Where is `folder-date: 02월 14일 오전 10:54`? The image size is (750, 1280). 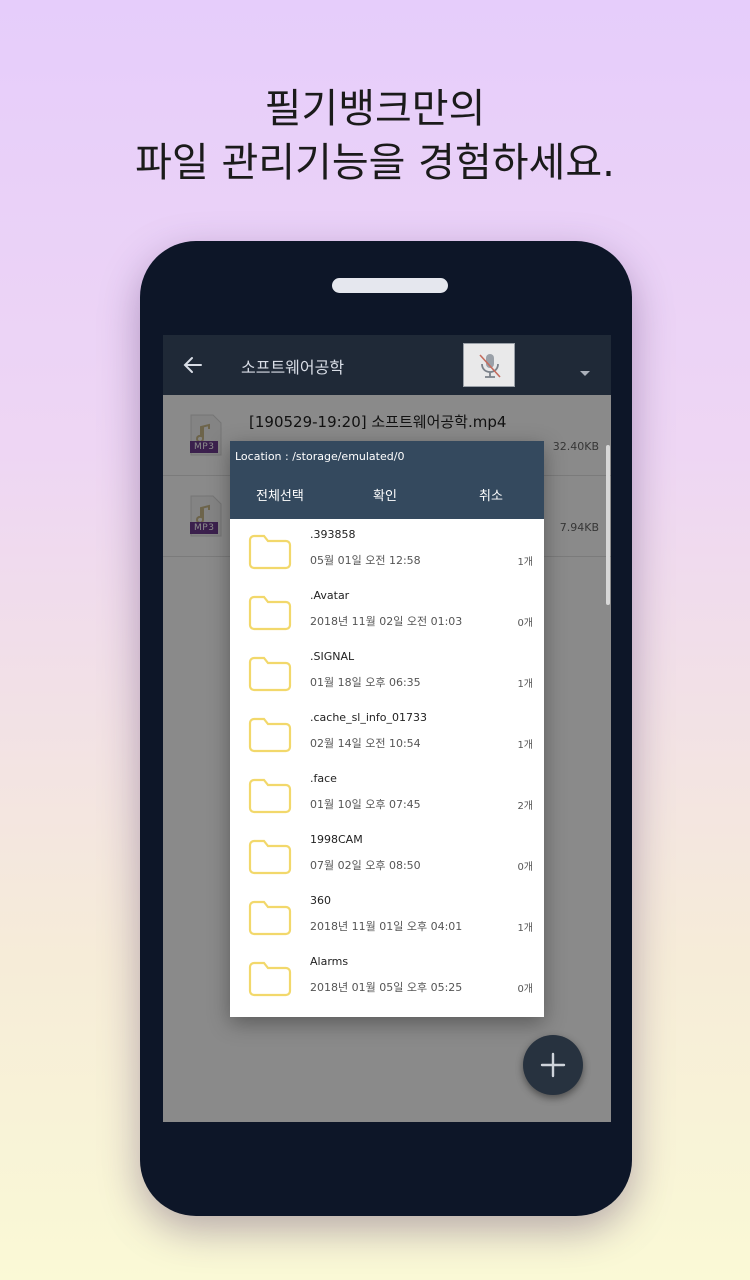 folder-date: 02월 14일 오전 10:54 is located at coordinates (365, 743).